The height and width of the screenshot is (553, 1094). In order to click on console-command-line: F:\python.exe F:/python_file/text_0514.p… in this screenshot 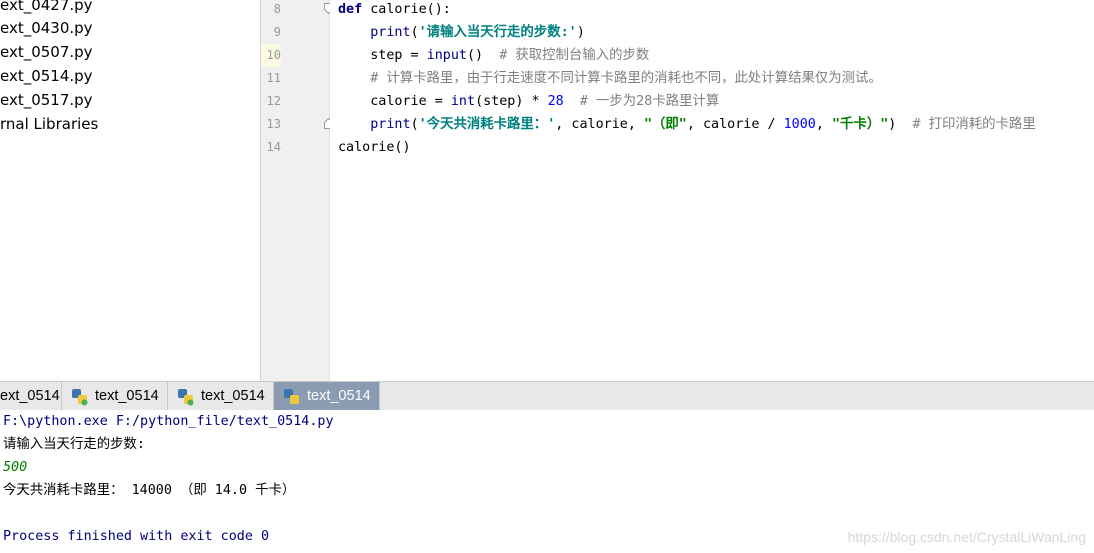, I will do `click(168, 421)`.